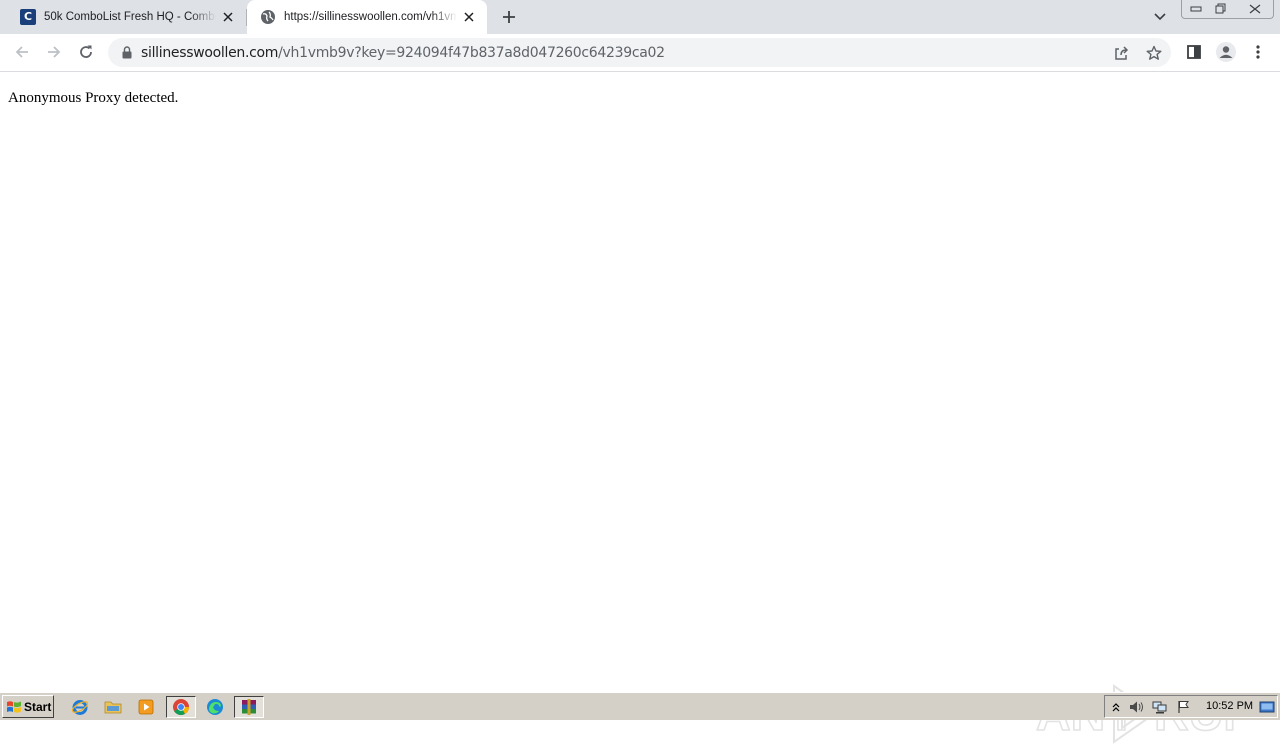 The image size is (1280, 748). I want to click on windows-taskbar: Start 10:52 PM, so click(640, 706).